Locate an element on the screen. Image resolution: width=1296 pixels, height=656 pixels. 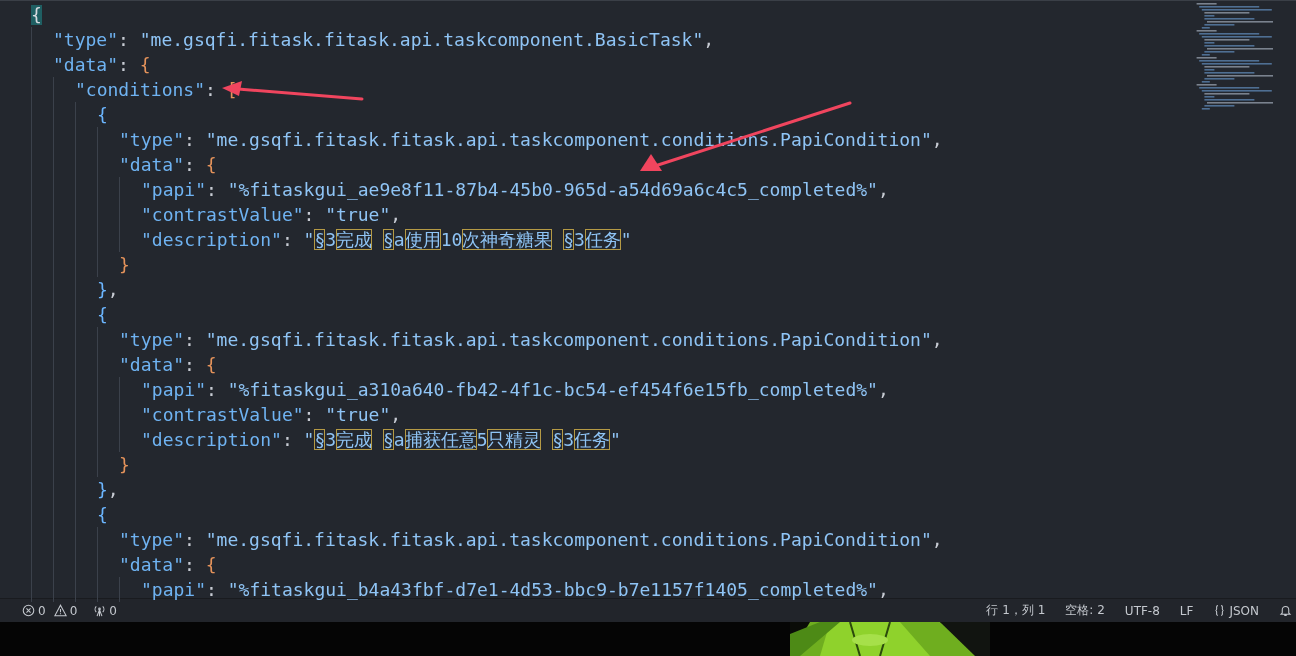
highlighted-characters: 使用 is located at coordinates (422, 239).